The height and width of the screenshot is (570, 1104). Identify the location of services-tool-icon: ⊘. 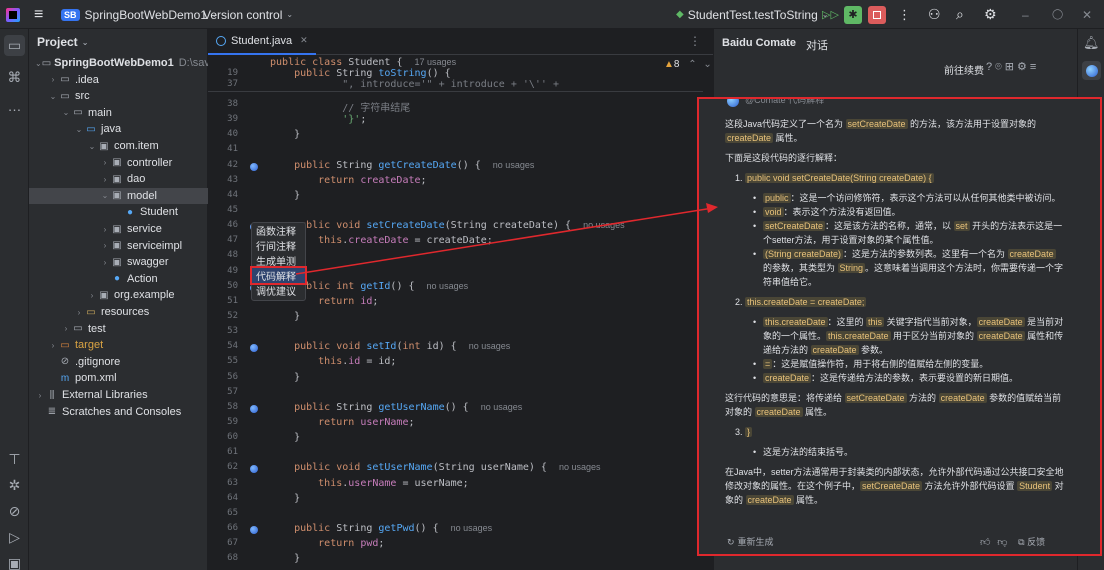
(14, 511).